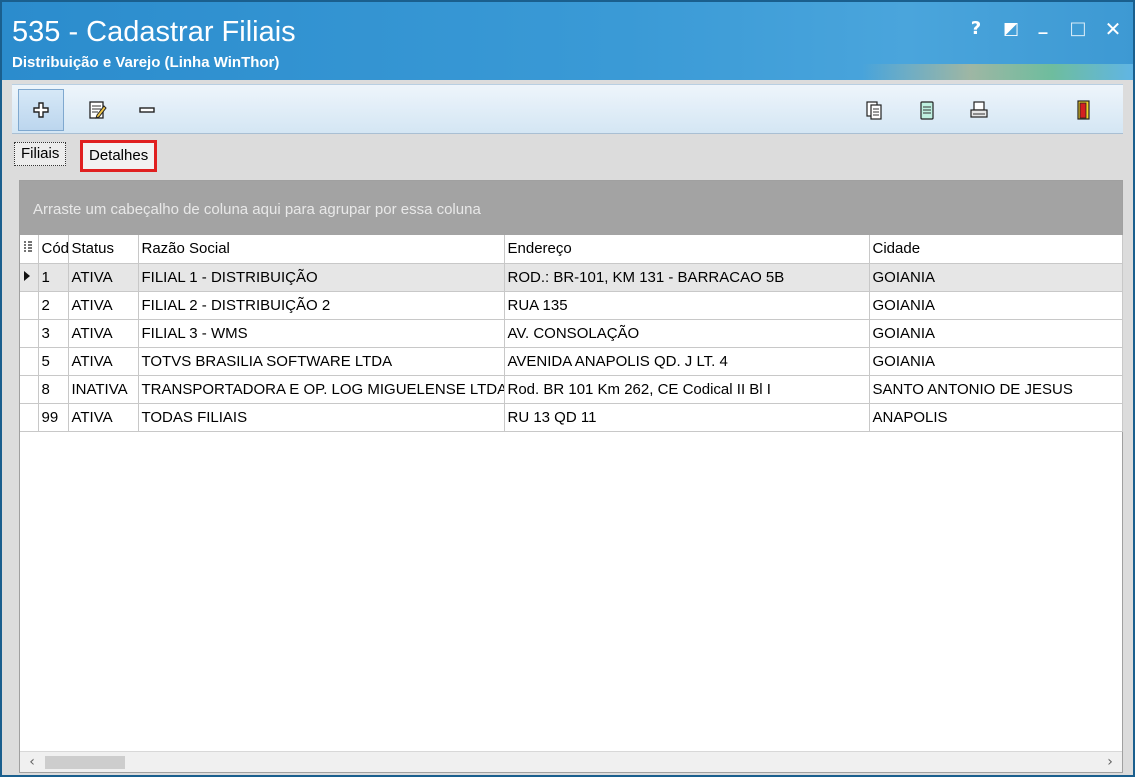  Describe the element at coordinates (53, 333) in the screenshot. I see `cell-cod: 3` at that location.